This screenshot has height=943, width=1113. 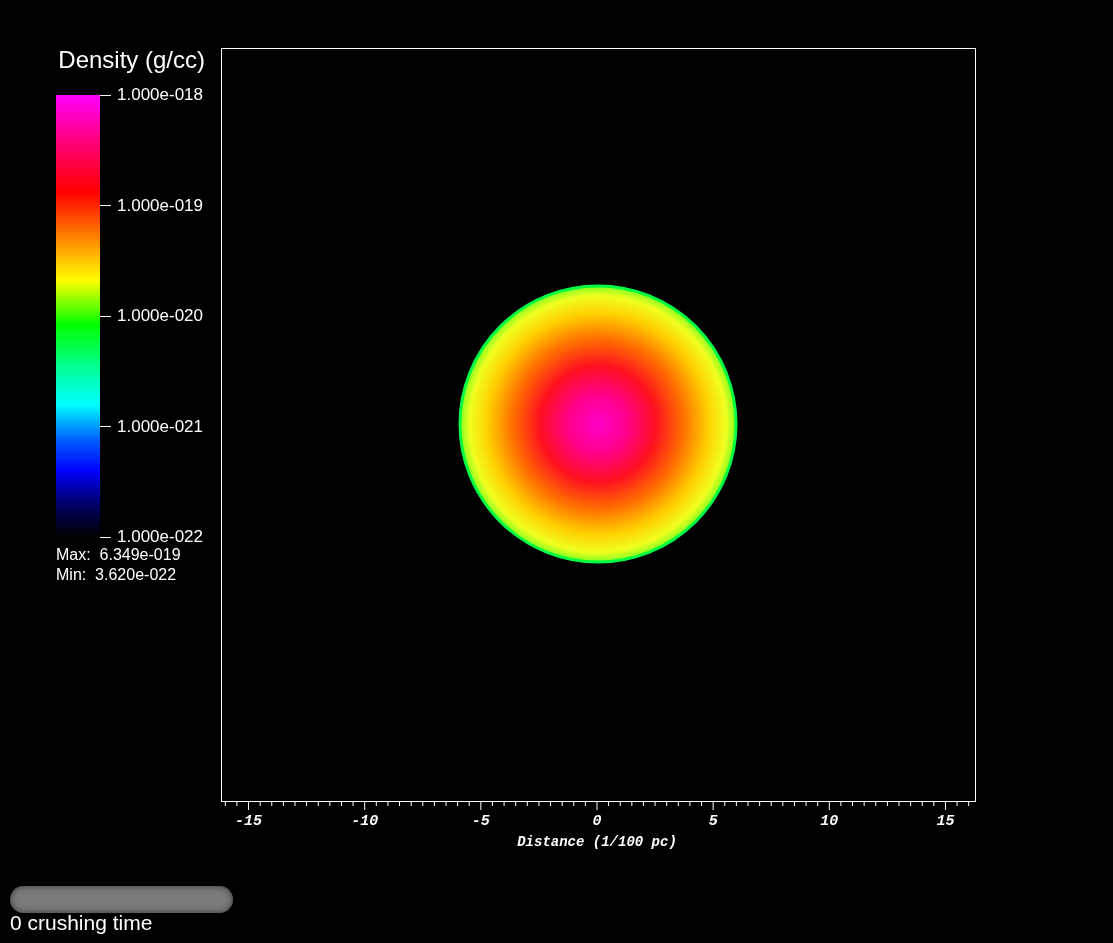 I want to click on max-value: Max: 6.349e-019, so click(x=118, y=555).